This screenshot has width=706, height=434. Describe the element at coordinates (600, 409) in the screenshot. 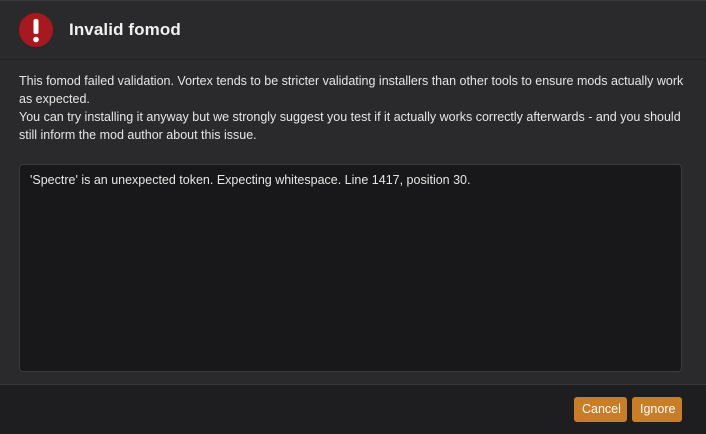

I see `cancel-button: Cancel` at that location.